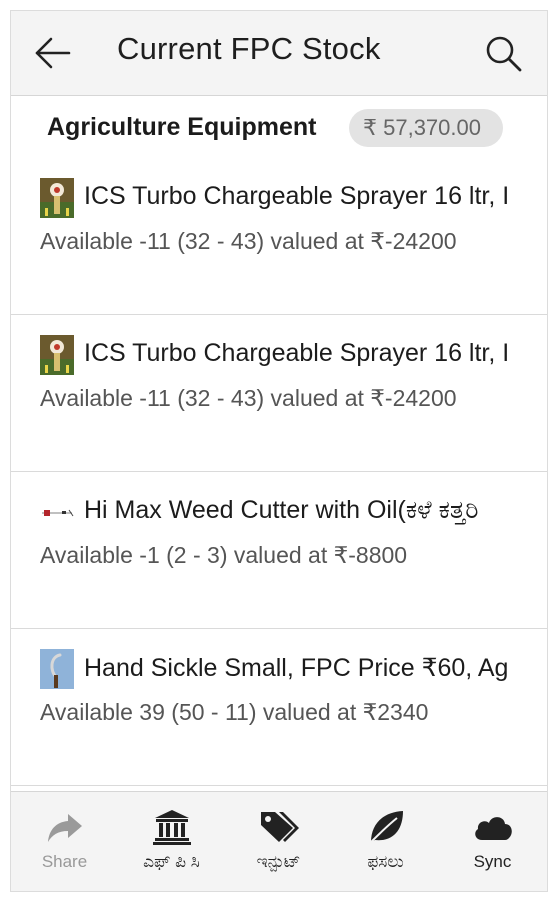 Image resolution: width=557 pixels, height=900 pixels. I want to click on nav-share: Share, so click(64, 841).